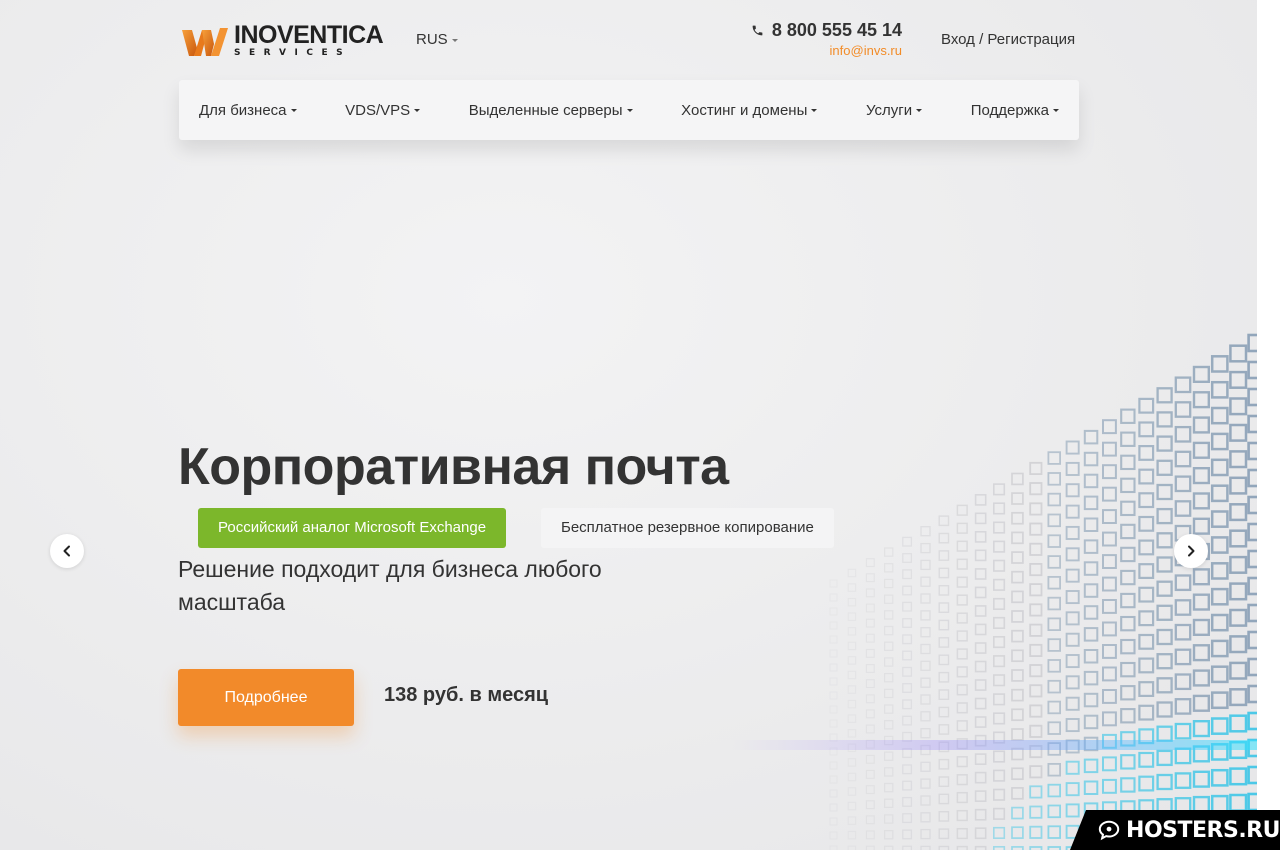  I want to click on brand-logo: INOVENTICA SERVICES, so click(282, 40).